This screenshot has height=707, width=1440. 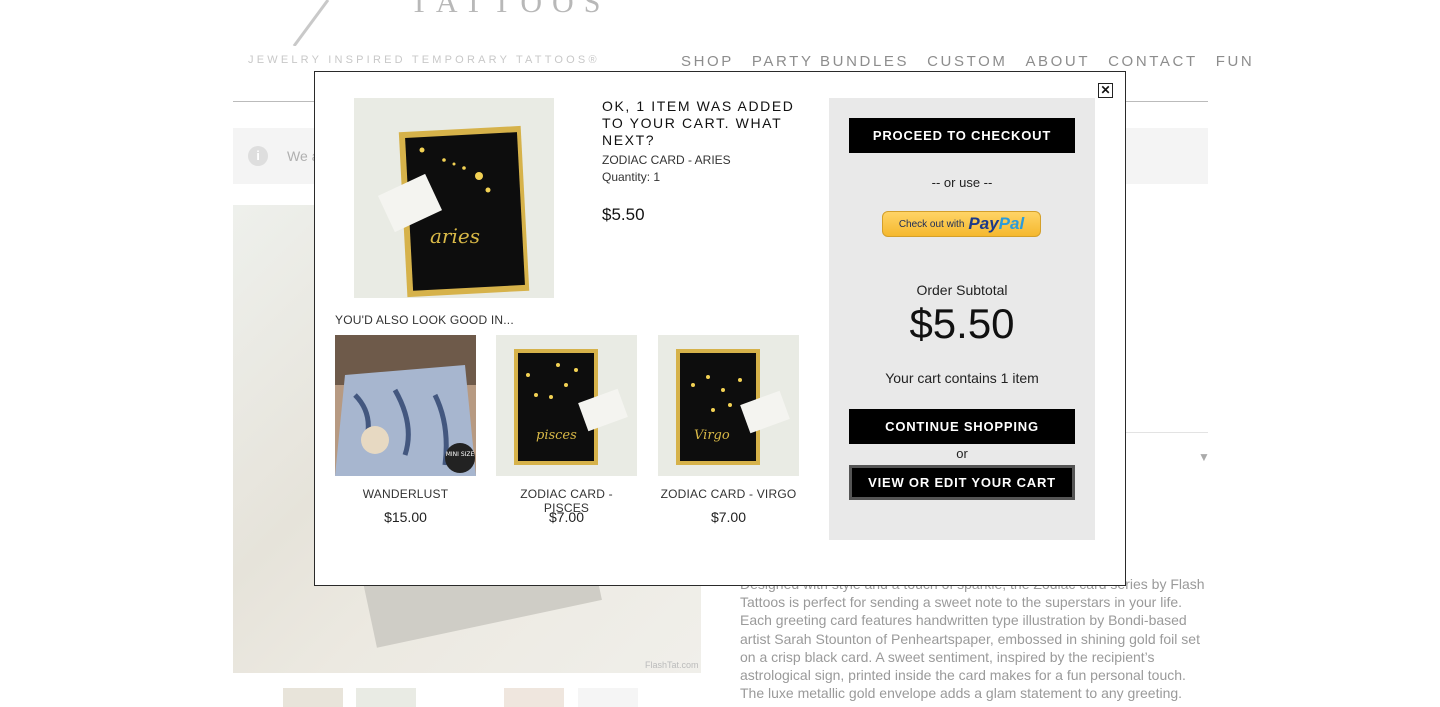 What do you see at coordinates (962, 378) in the screenshot?
I see `cart-count: Your cart contains 1 item` at bounding box center [962, 378].